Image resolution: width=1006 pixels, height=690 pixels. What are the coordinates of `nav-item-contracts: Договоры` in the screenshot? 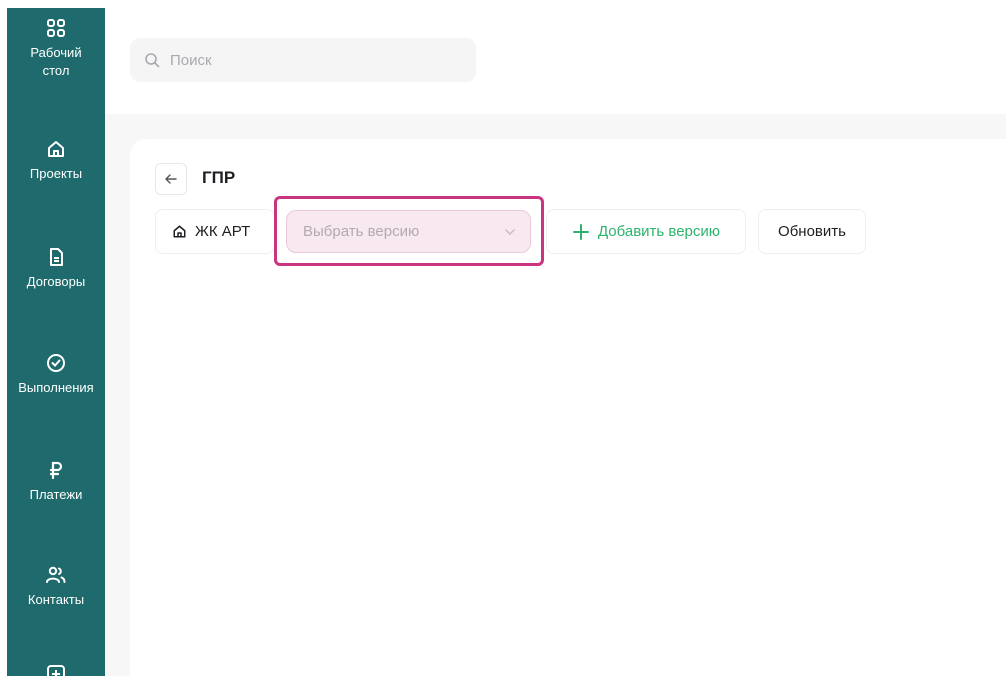 It's located at (56, 269).